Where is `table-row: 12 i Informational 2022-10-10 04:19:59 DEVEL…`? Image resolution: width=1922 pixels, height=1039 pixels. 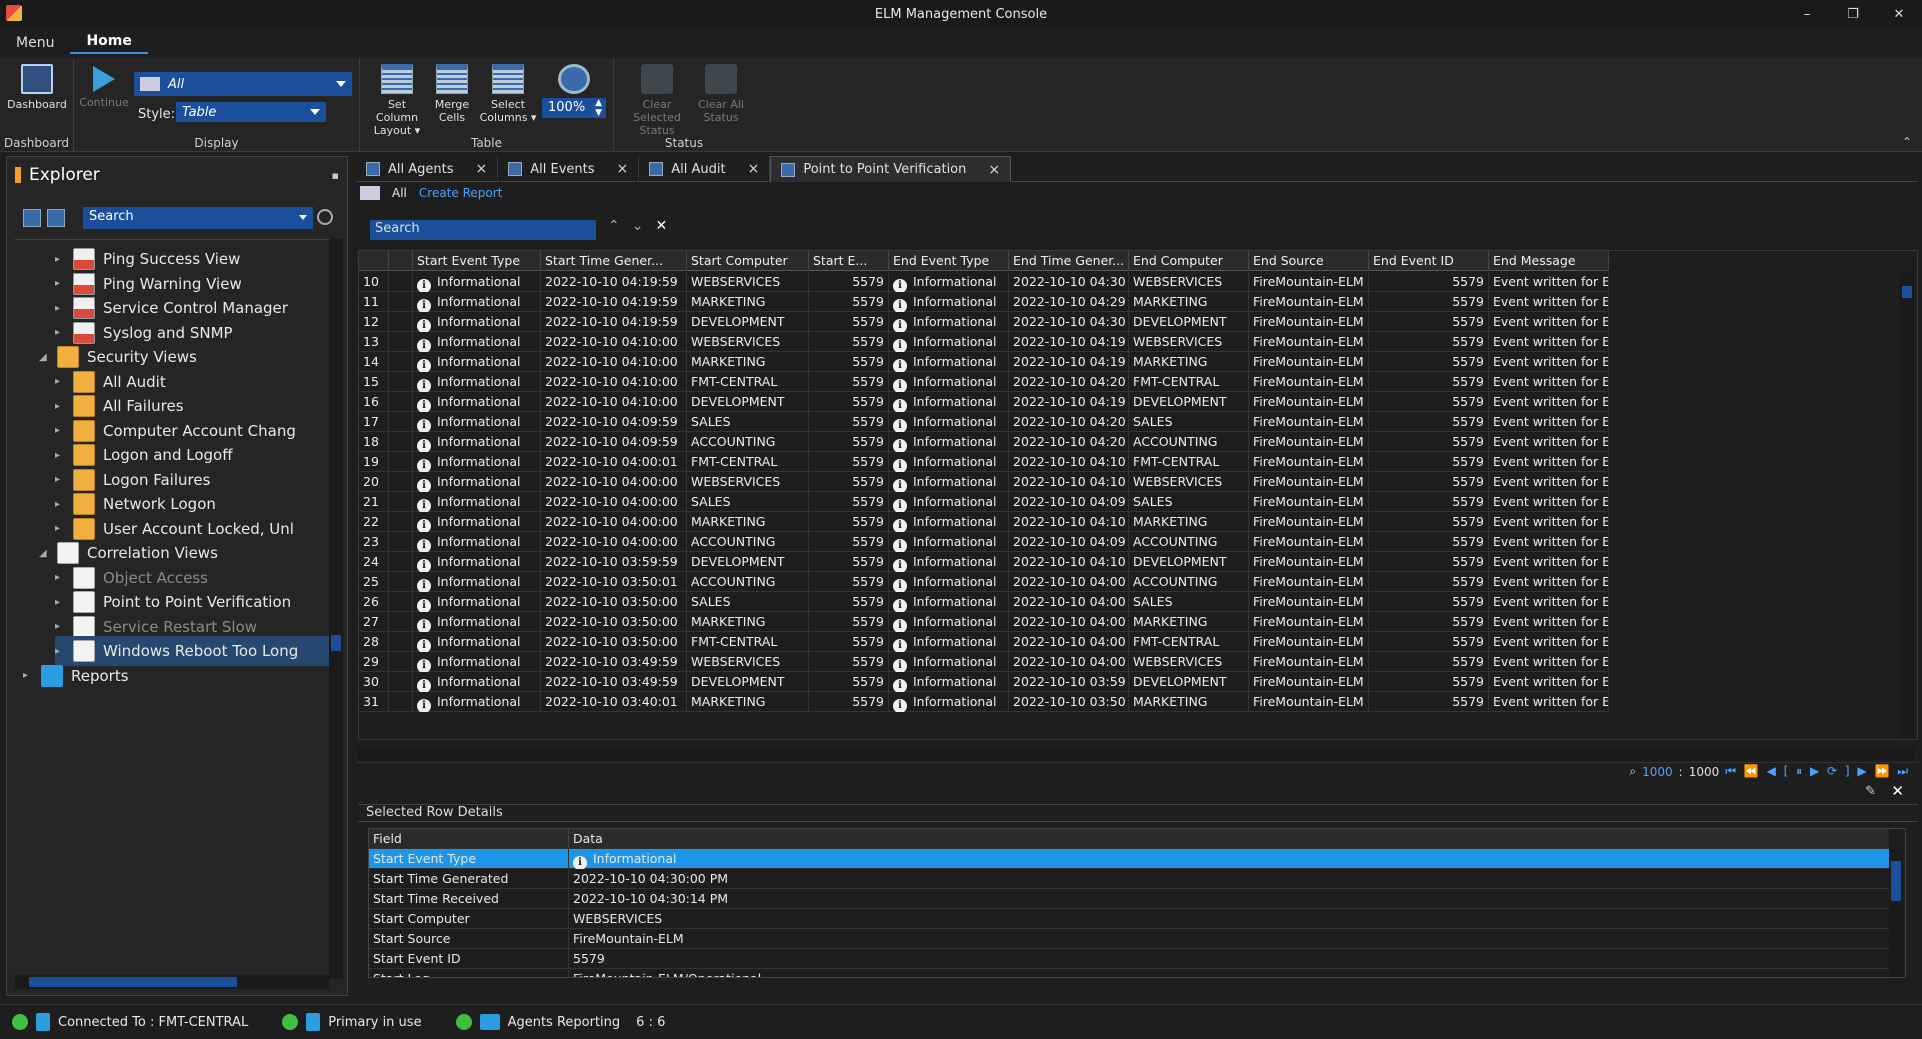 table-row: 12 i Informational 2022-10-10 04:19:59 DEVEL… is located at coordinates (984, 322).